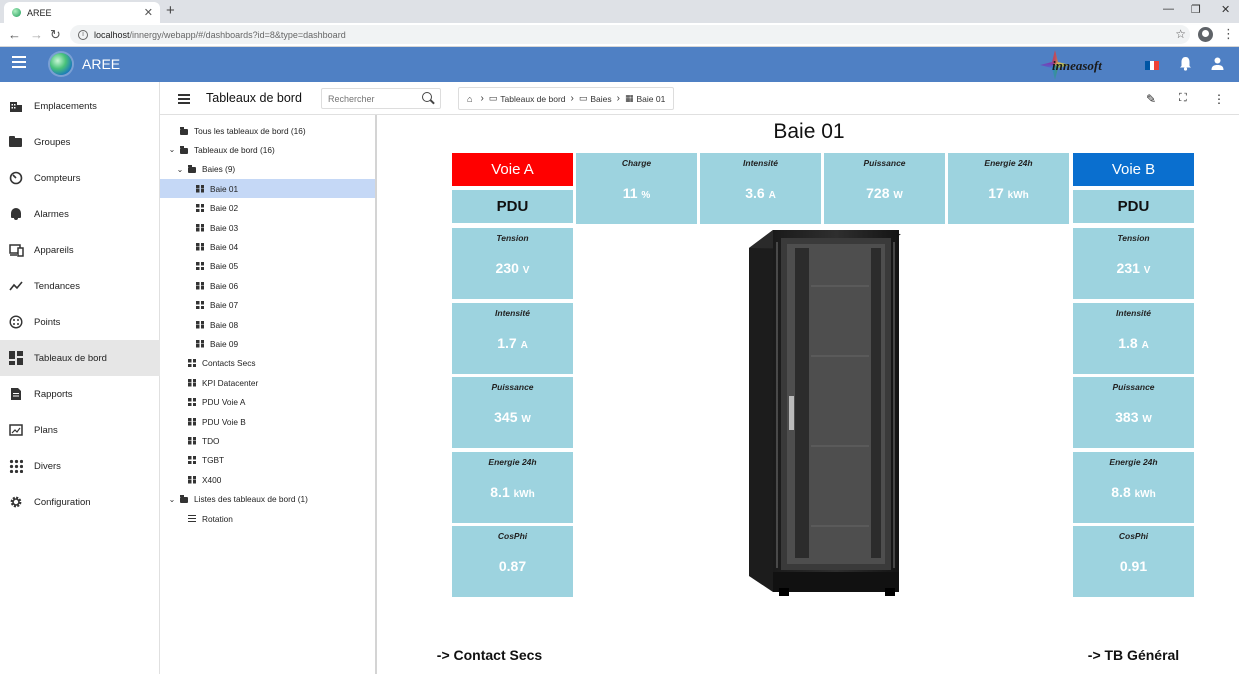  I want to click on edit-pencil-icon: ✎, so click(1151, 99).